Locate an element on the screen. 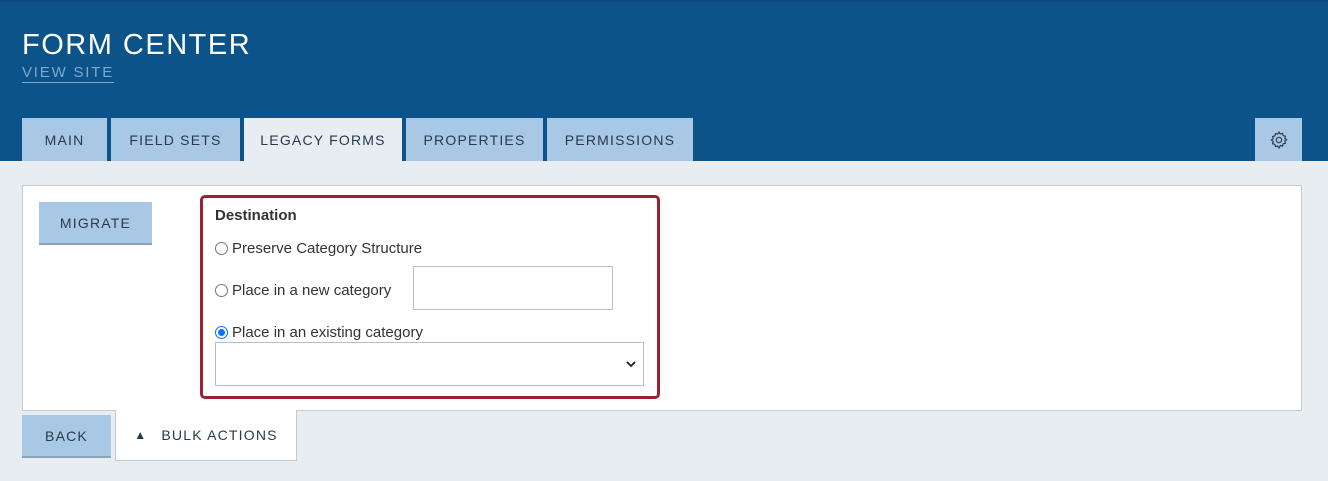  option-new-category: Place in a new category is located at coordinates (303, 290).